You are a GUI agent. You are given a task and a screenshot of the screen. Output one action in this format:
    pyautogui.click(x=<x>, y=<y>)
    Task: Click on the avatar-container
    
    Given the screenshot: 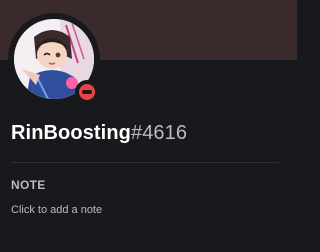 What is the action you would take?
    pyautogui.click(x=54, y=59)
    